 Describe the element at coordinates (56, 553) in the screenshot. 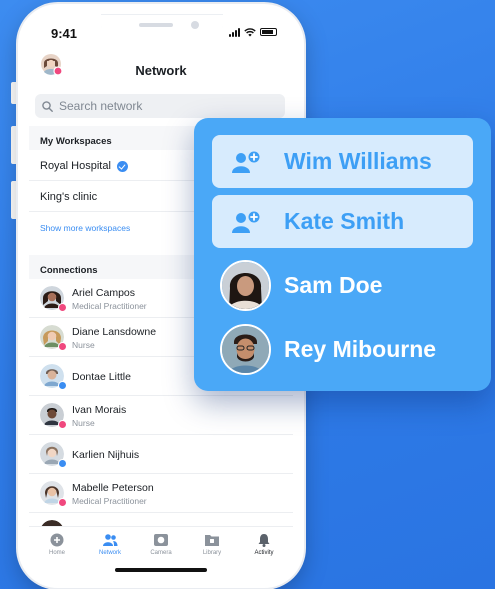

I see `tab-label: Home` at that location.